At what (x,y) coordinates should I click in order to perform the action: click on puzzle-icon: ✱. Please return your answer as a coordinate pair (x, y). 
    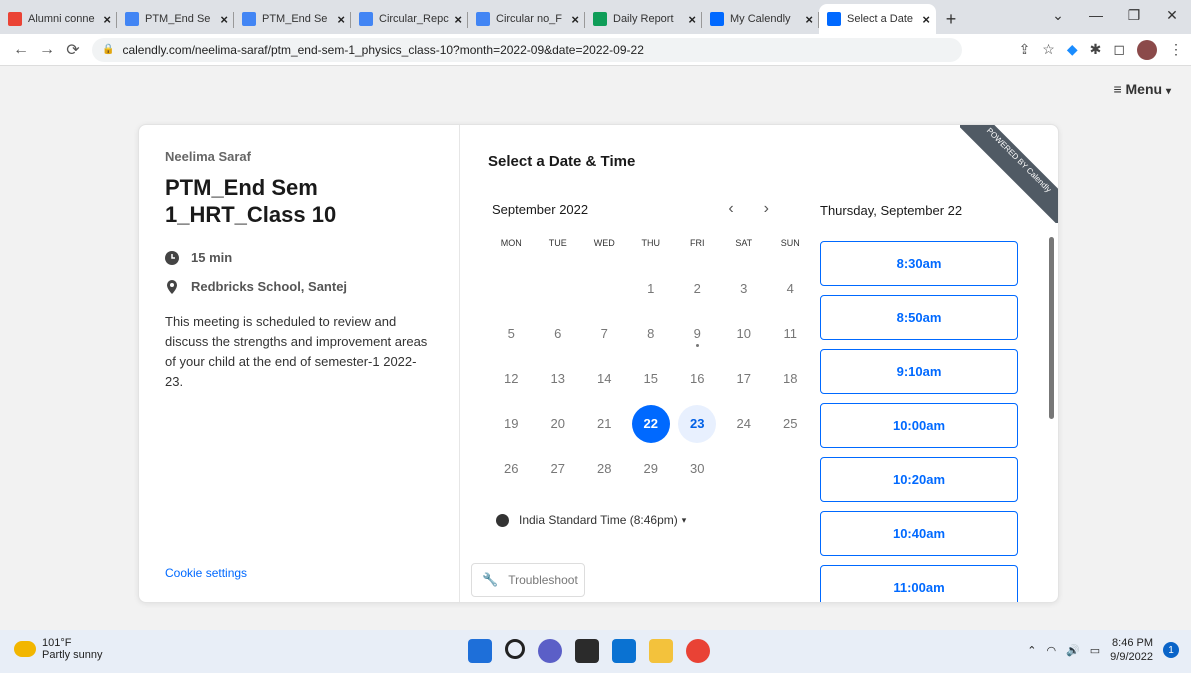
    Looking at the image, I should click on (1096, 49).